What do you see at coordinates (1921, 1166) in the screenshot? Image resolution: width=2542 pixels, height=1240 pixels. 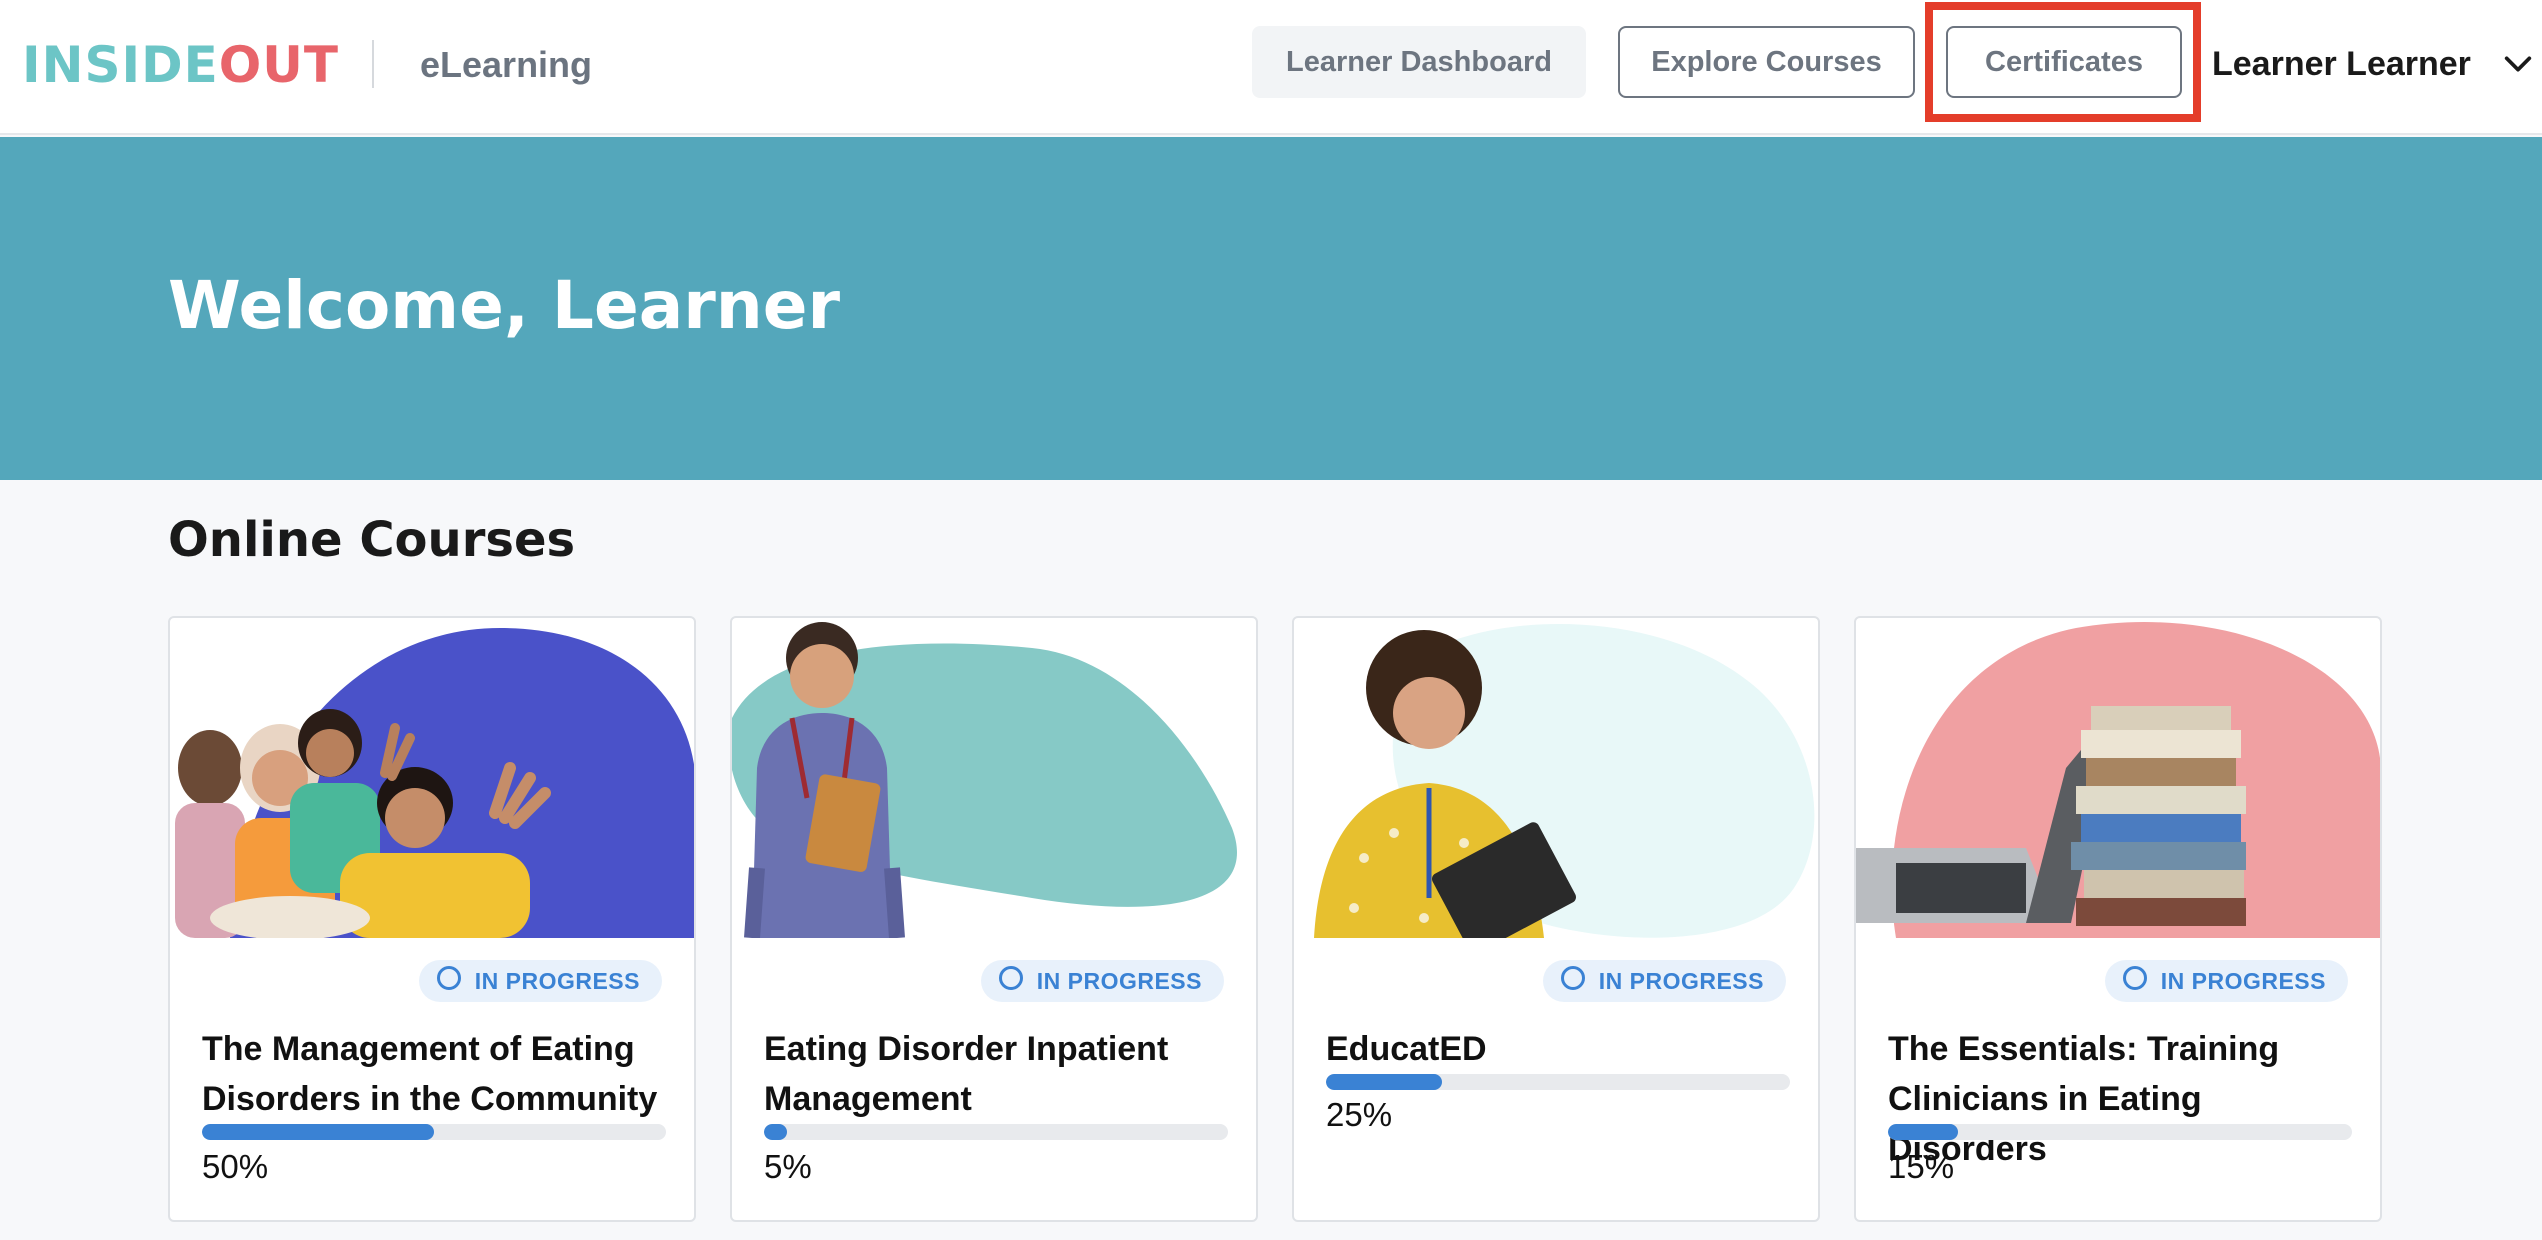 I see `progress-percent: 15%` at bounding box center [1921, 1166].